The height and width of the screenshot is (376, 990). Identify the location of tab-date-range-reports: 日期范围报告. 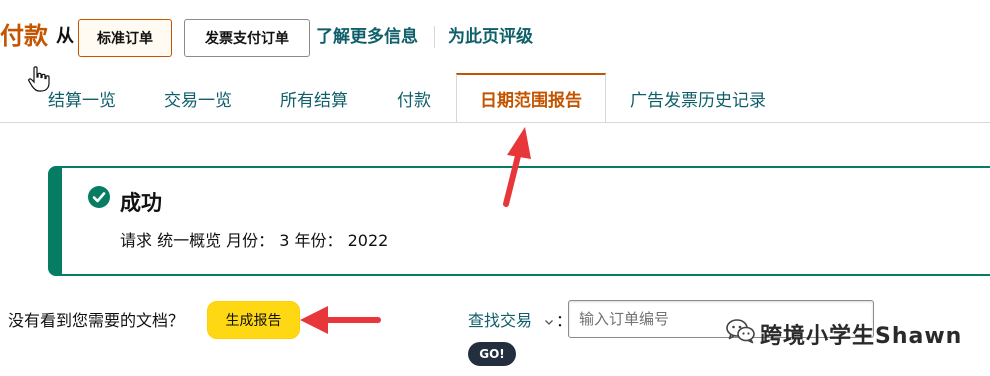
(531, 101).